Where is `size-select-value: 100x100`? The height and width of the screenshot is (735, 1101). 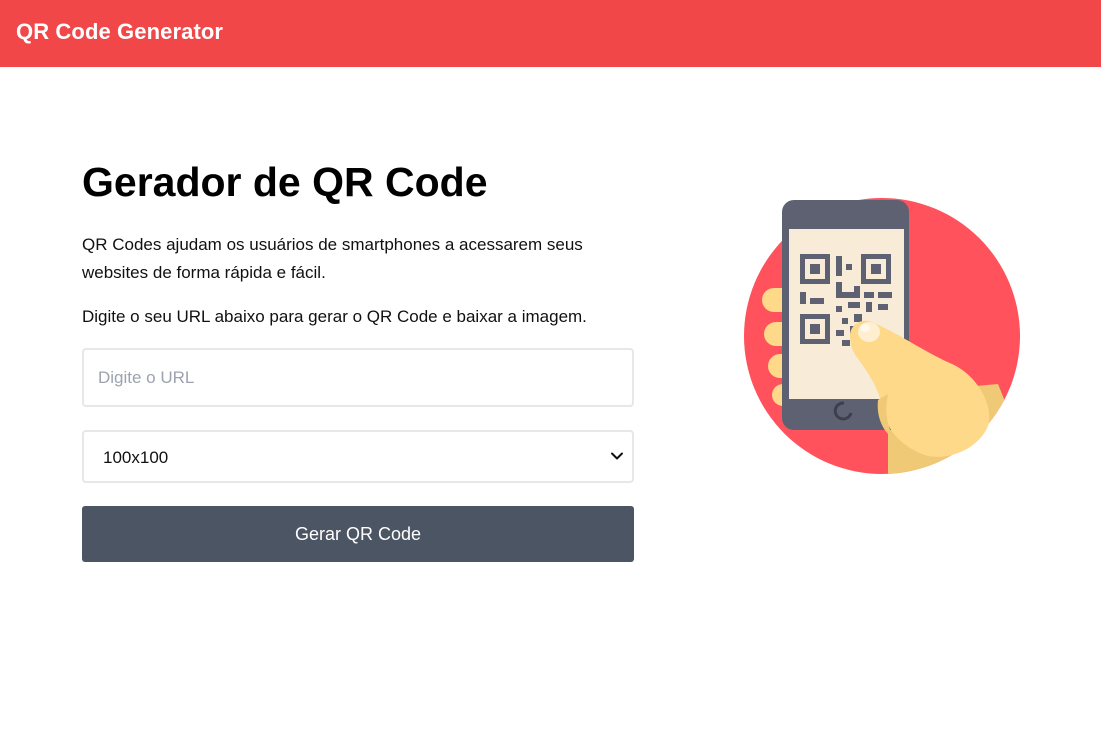 size-select-value: 100x100 is located at coordinates (136, 457).